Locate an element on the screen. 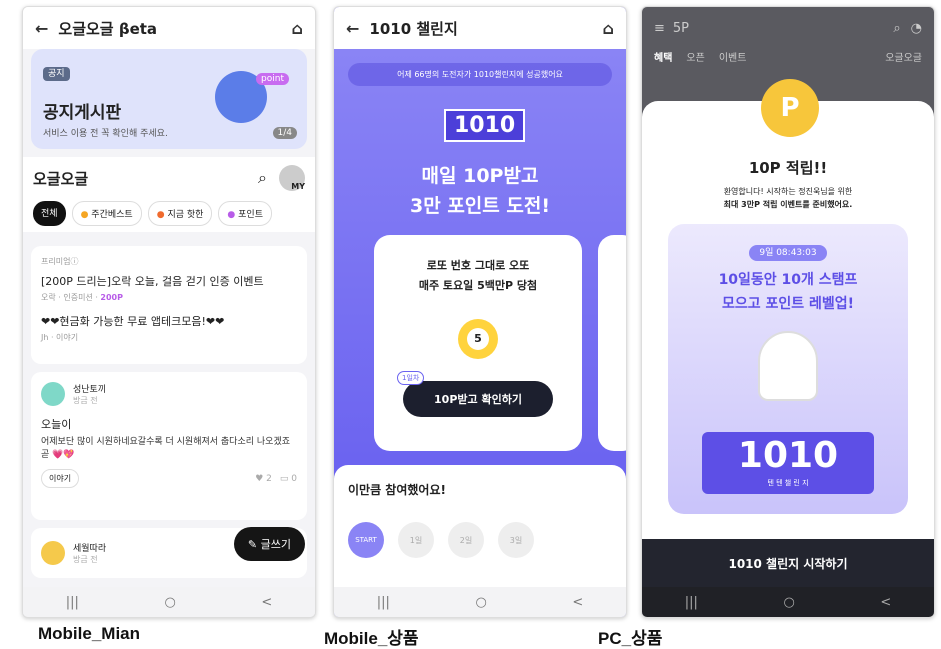  modal-title: 10P 적립!! is located at coordinates (788, 168).